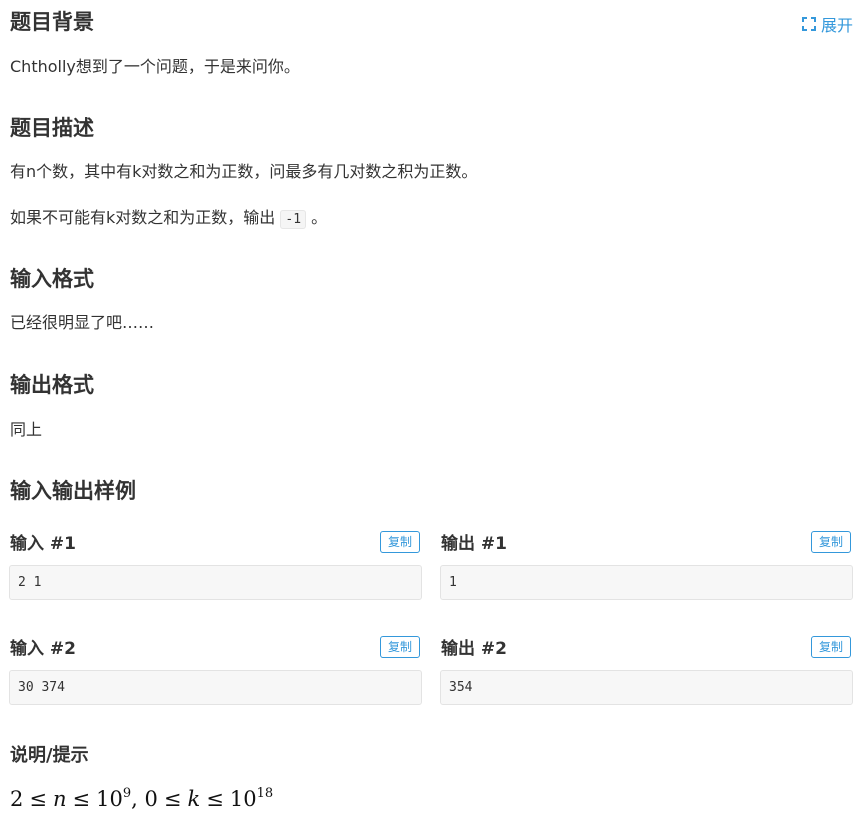  What do you see at coordinates (319, 217) in the screenshot?
I see `description-line2-suffix: 。` at bounding box center [319, 217].